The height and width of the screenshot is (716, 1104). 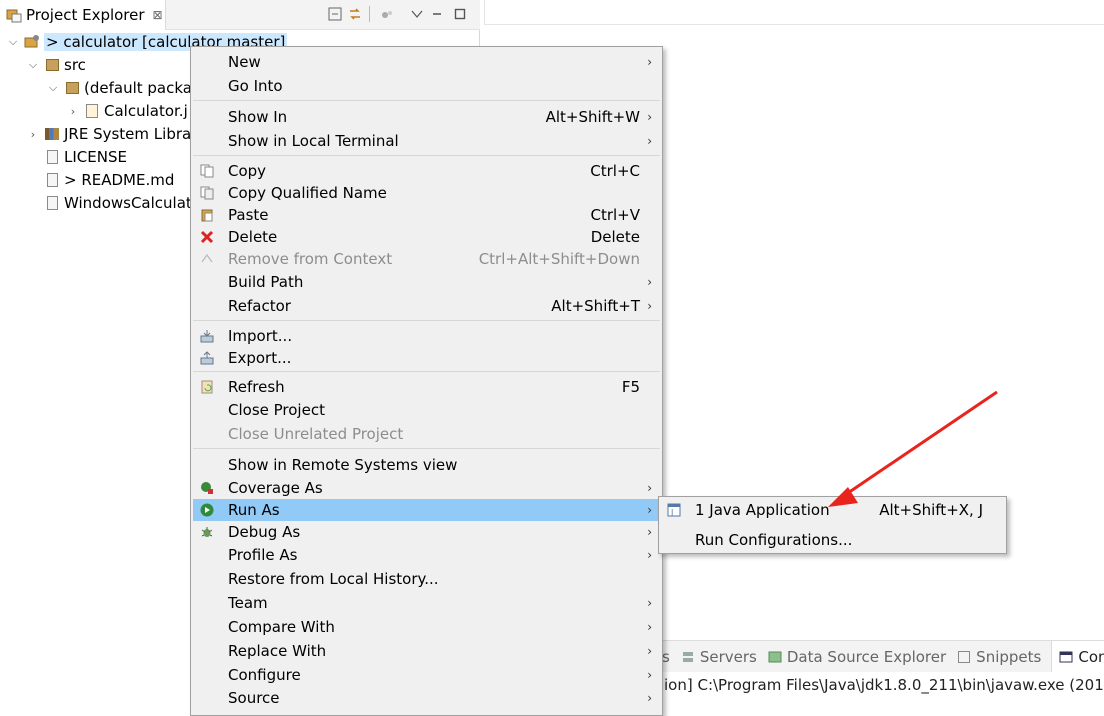 I want to click on menu-item-label: Copy, so click(x=247, y=171).